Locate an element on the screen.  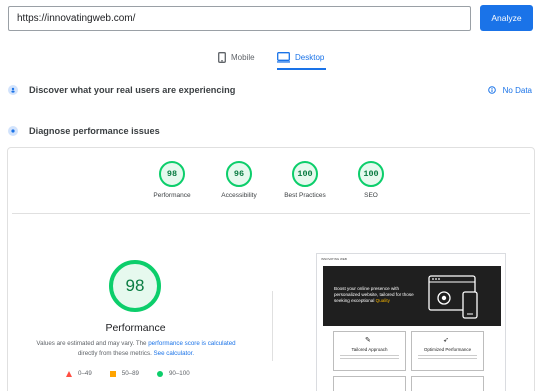
score-label: Accessibility is located at coordinates (239, 195).